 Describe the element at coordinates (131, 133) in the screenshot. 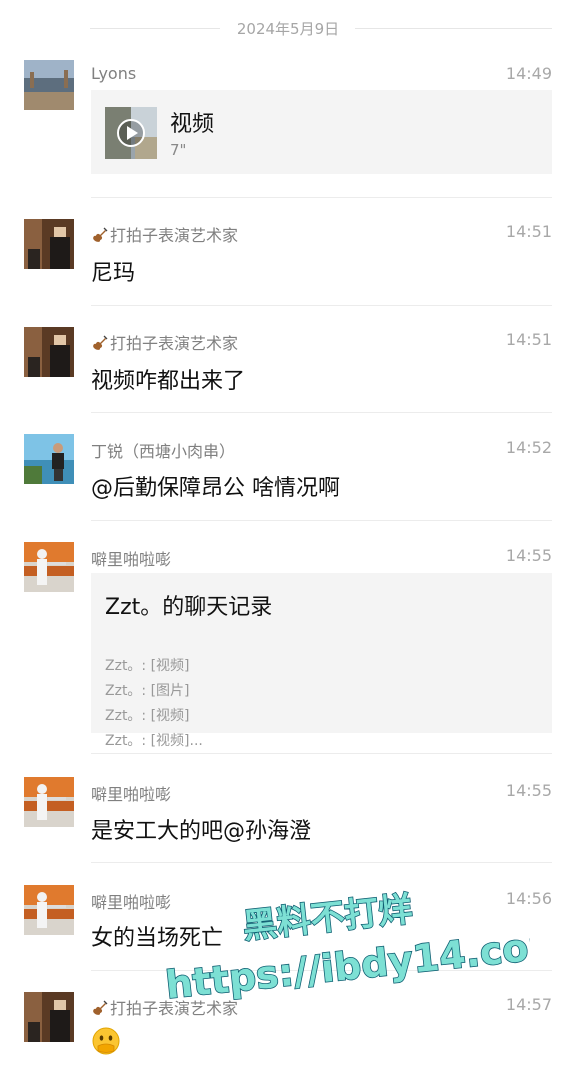

I see `video-thumbnail` at that location.